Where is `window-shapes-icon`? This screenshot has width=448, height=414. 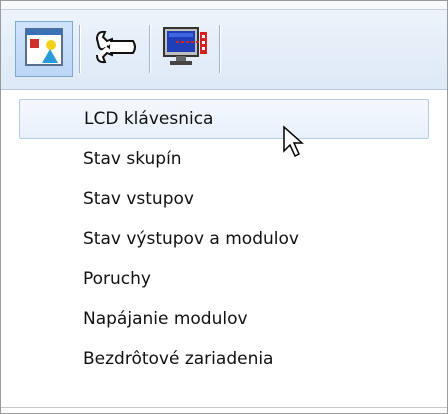
window-shapes-icon is located at coordinates (44, 49).